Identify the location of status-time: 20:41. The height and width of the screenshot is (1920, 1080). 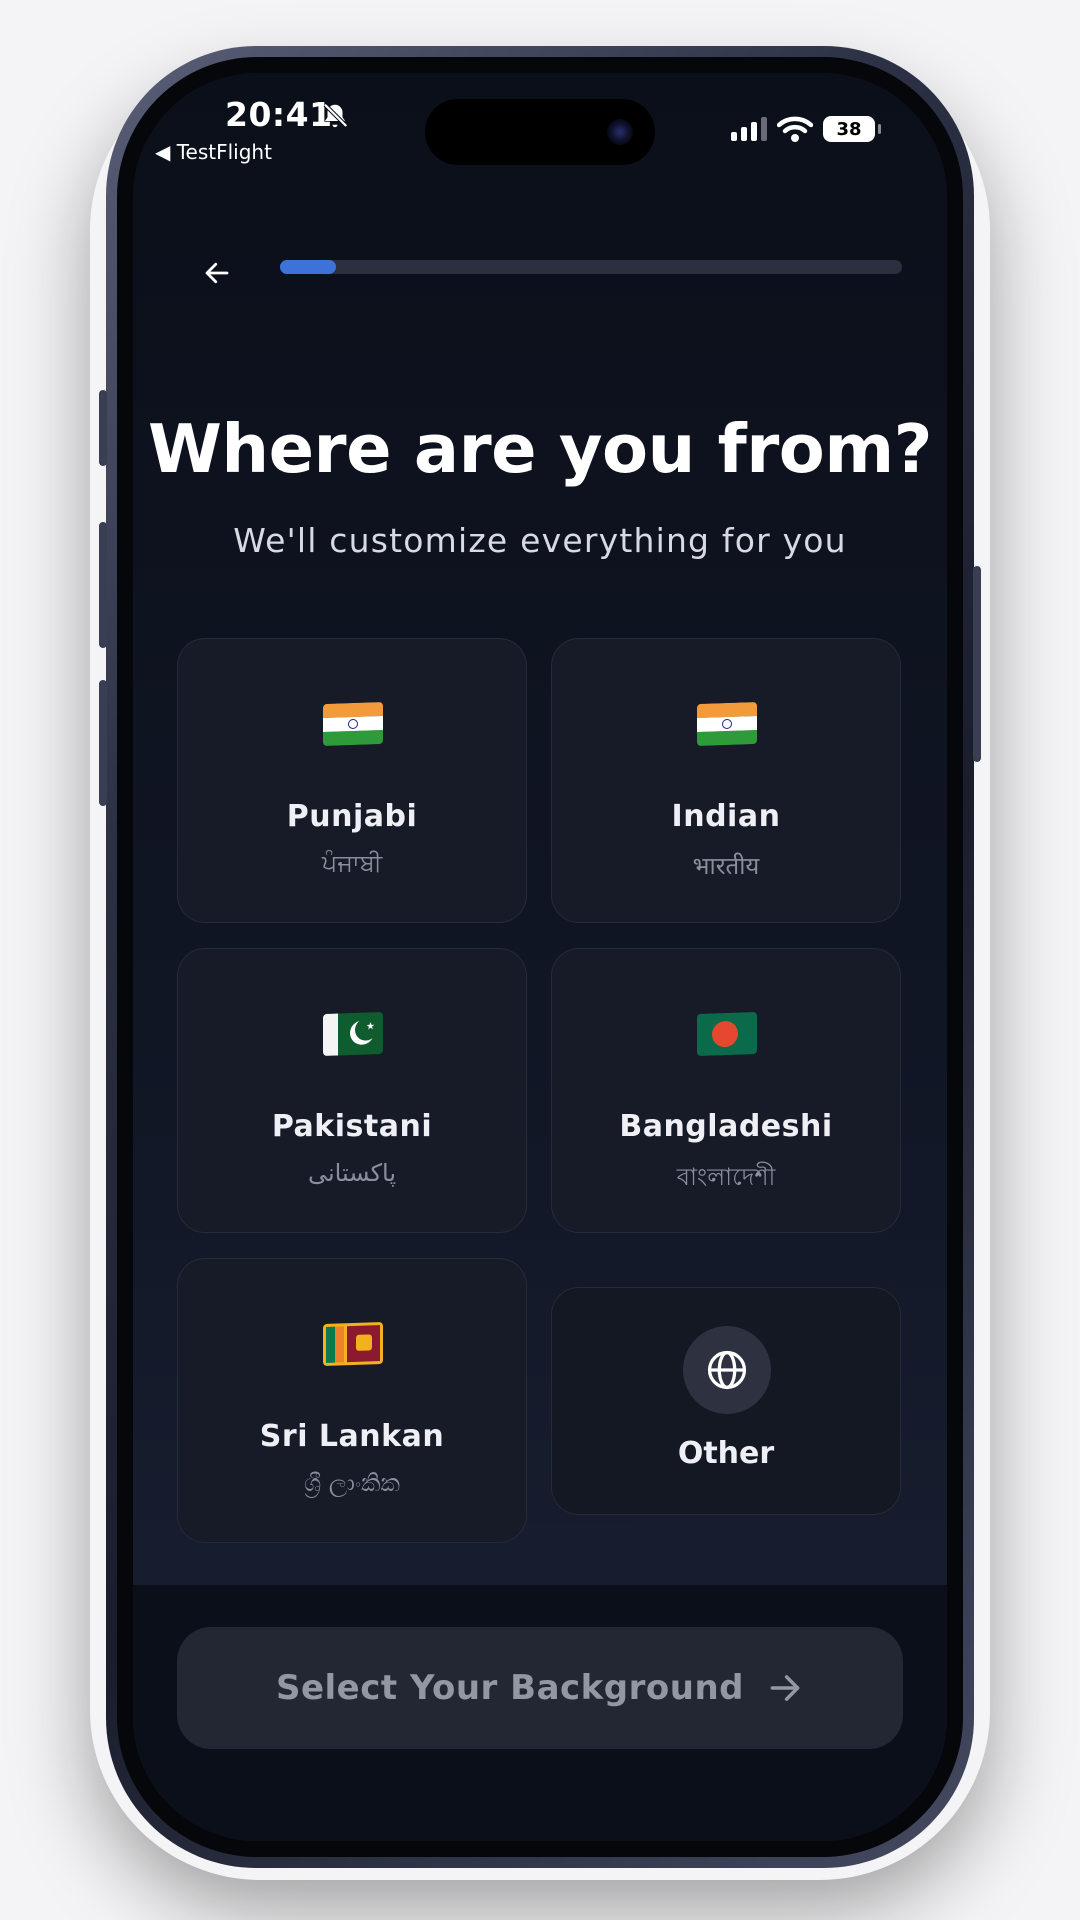
(279, 114).